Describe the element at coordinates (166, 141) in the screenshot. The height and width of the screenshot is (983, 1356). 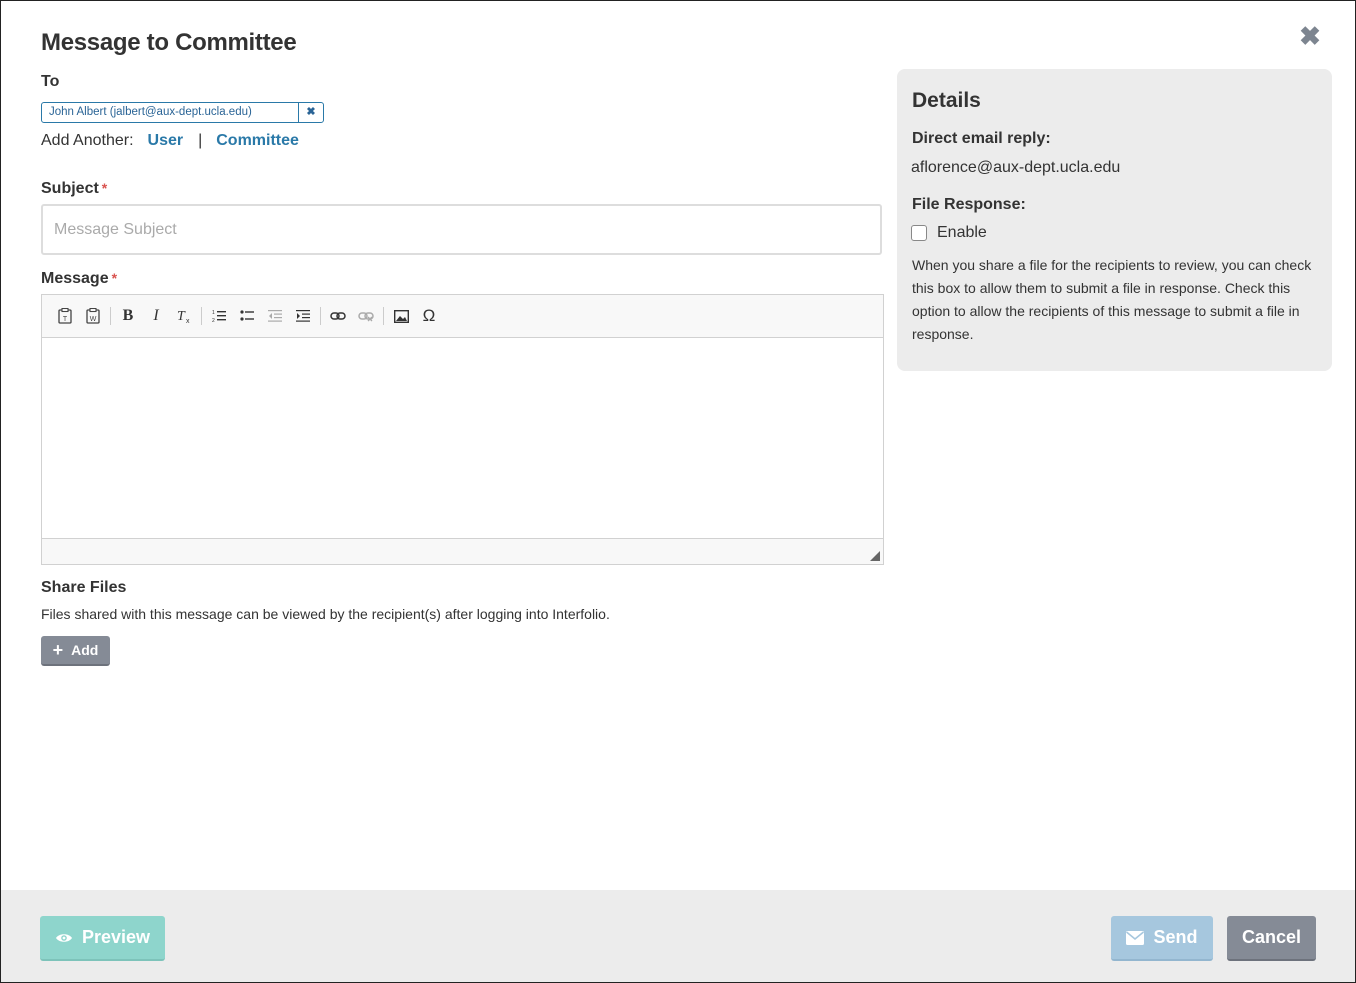
I see `add-user-link: User` at that location.